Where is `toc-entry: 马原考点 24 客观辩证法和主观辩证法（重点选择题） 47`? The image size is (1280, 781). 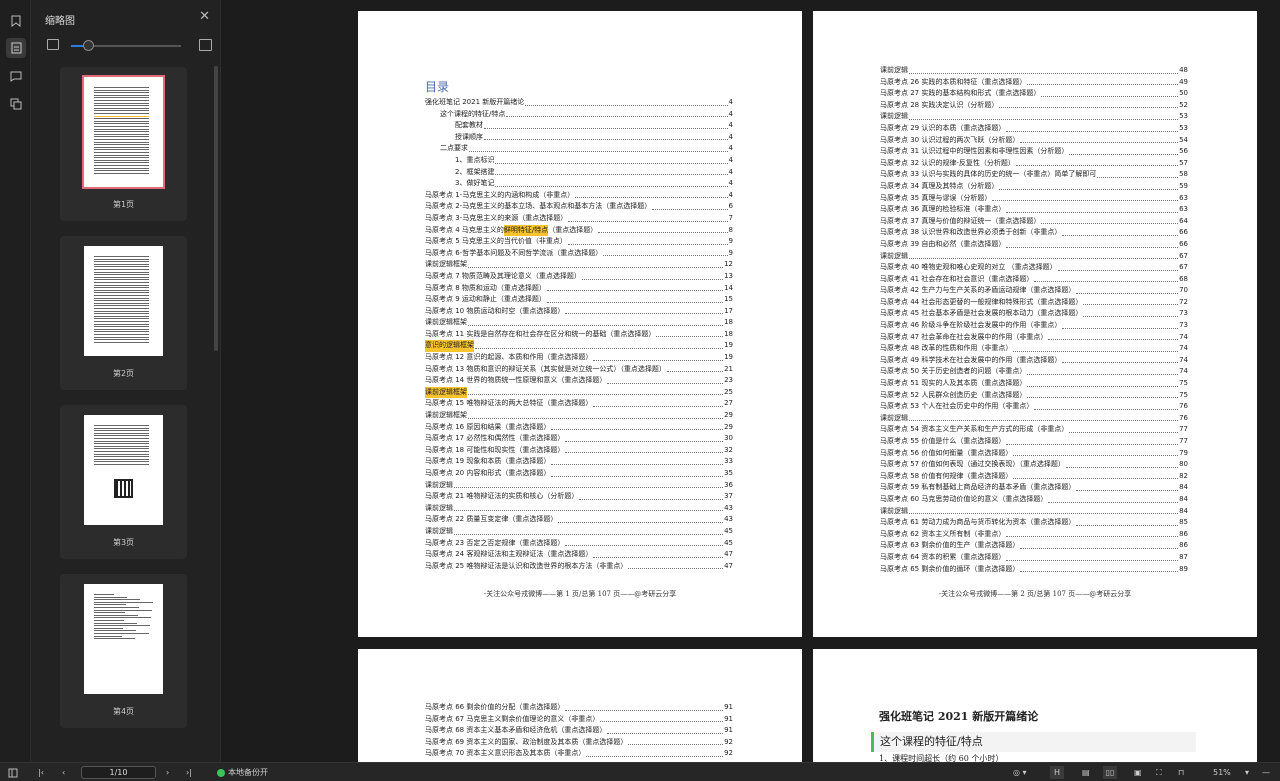
toc-entry: 马原考点 24 客观辩证法和主观辩证法（重点选择题） 47 is located at coordinates (579, 555).